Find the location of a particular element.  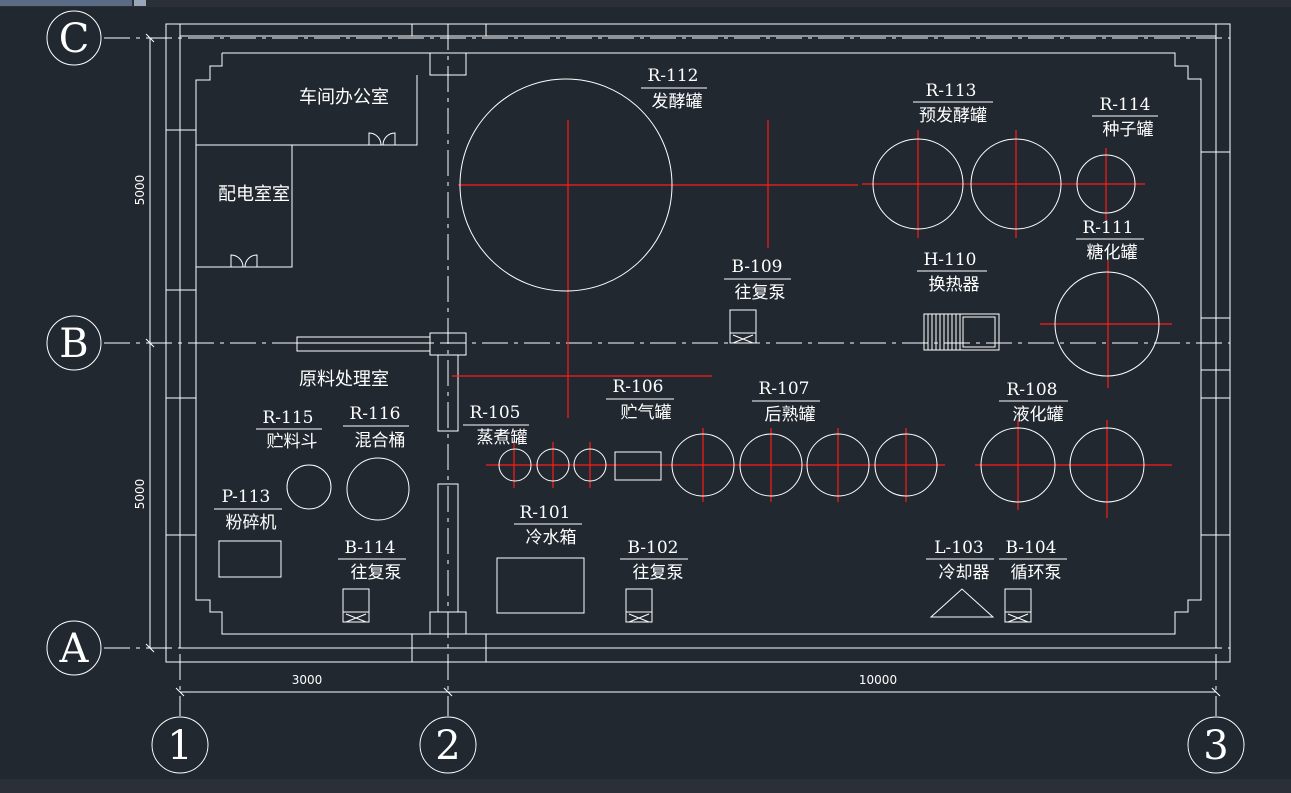

label-r111: R-111 糖化罐 is located at coordinates (1110, 240).